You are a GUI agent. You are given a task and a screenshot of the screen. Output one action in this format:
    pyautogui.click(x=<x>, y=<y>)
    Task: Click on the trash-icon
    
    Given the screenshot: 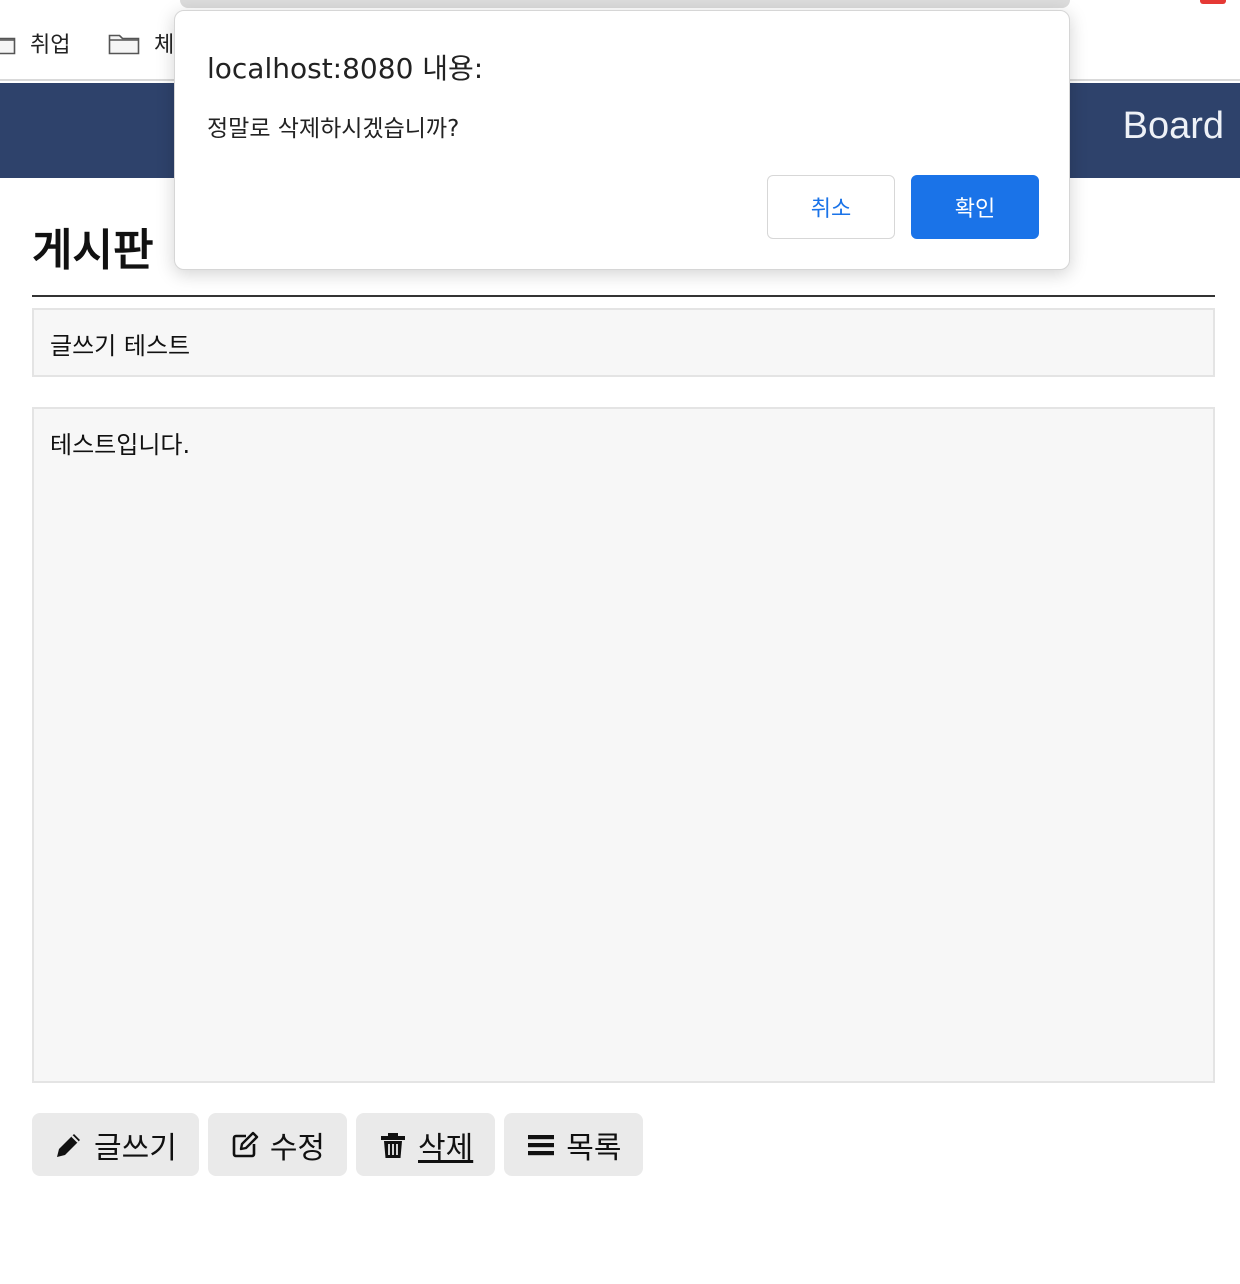 What is the action you would take?
    pyautogui.click(x=393, y=1145)
    